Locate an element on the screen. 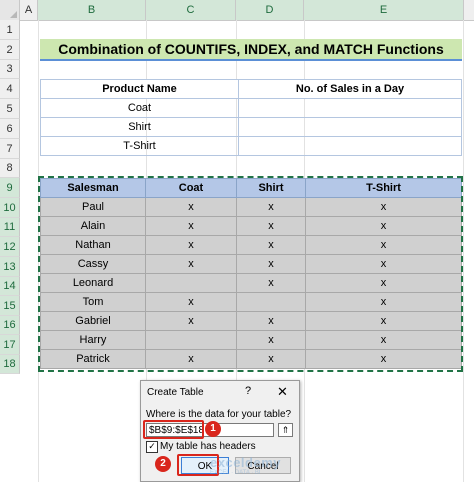  salesman-cell: Cassy is located at coordinates (93, 264).